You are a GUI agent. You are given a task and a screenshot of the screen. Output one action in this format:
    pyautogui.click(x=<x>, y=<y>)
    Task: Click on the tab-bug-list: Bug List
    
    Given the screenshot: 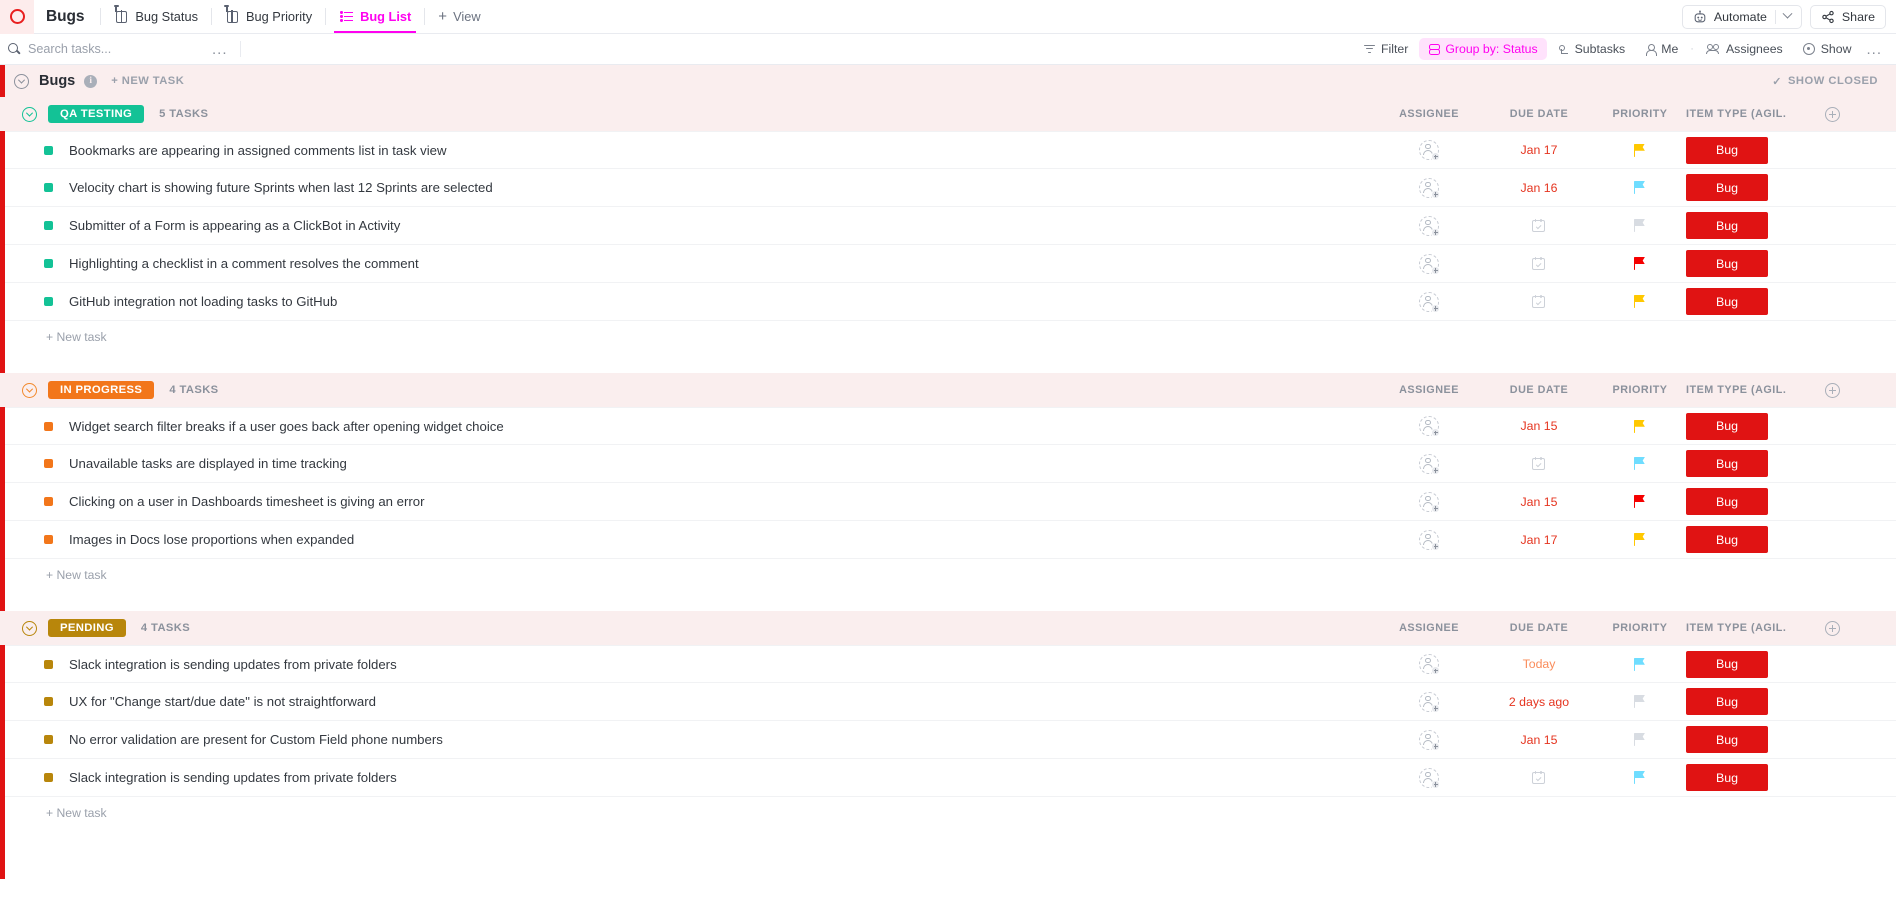 What is the action you would take?
    pyautogui.click(x=375, y=16)
    